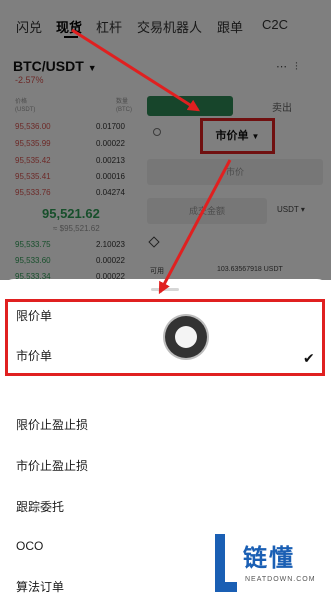  What do you see at coordinates (52, 465) in the screenshot?
I see `option-market-tp-sl: 市价止盈止损` at bounding box center [52, 465].